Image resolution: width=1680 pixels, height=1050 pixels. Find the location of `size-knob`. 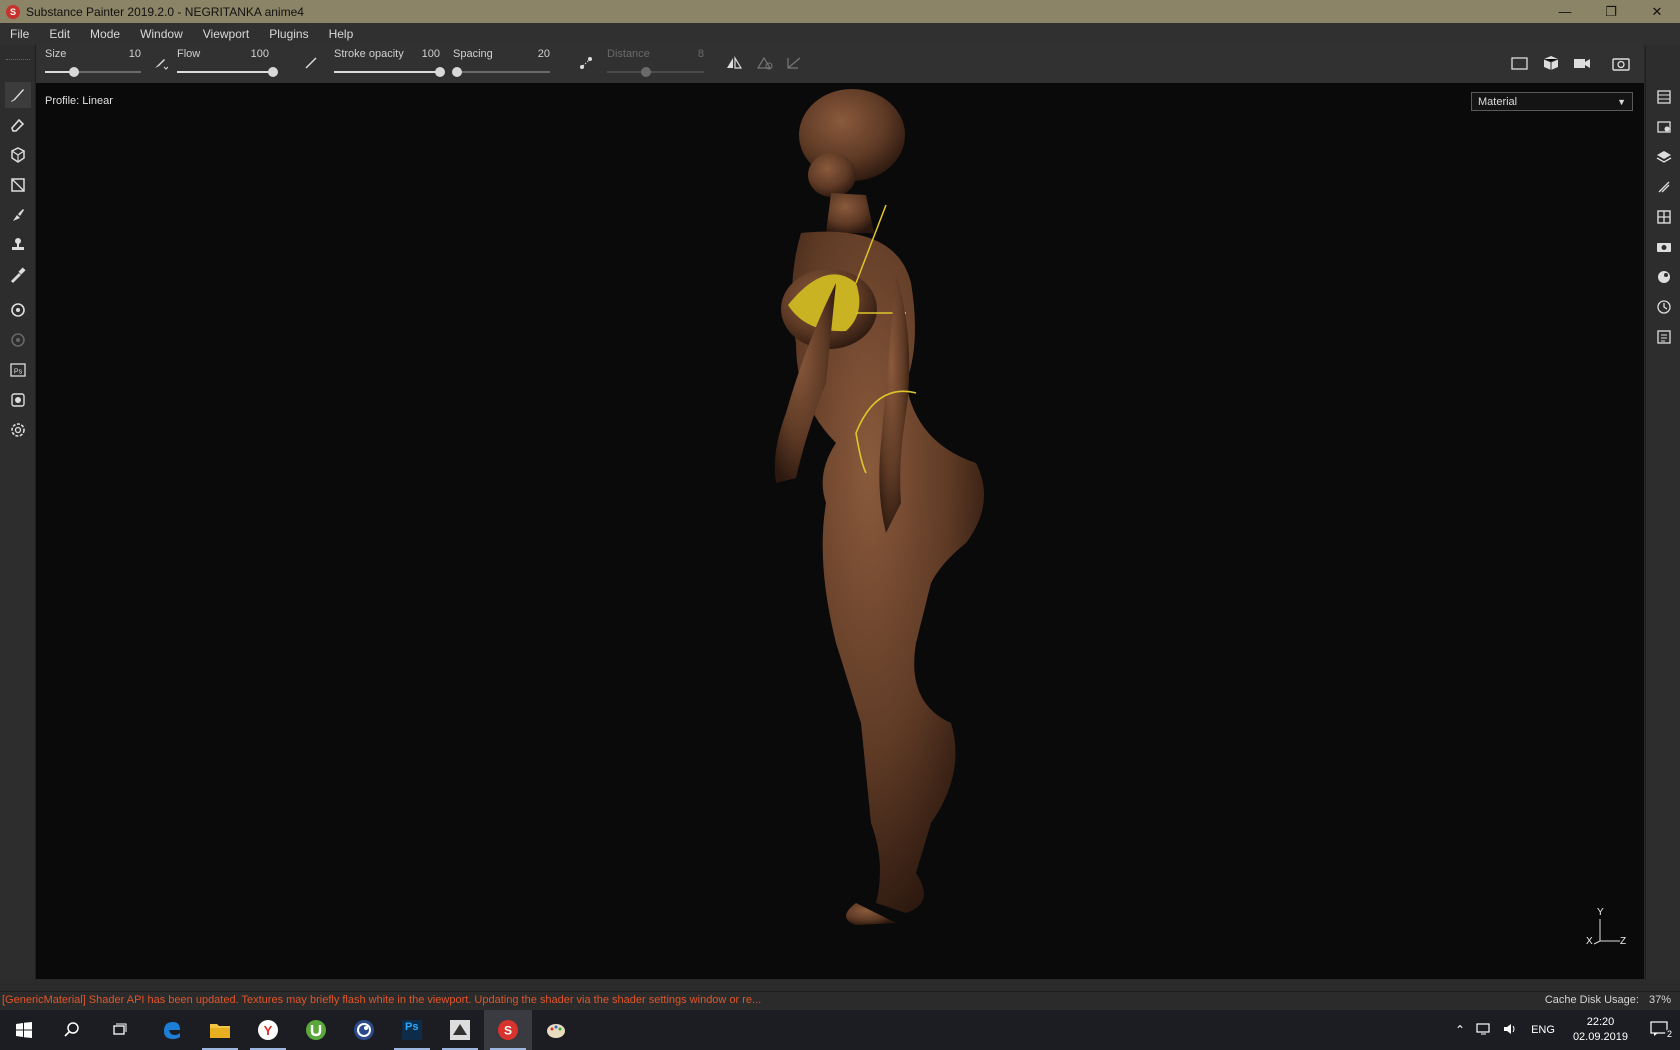

size-knob is located at coordinates (73, 72).